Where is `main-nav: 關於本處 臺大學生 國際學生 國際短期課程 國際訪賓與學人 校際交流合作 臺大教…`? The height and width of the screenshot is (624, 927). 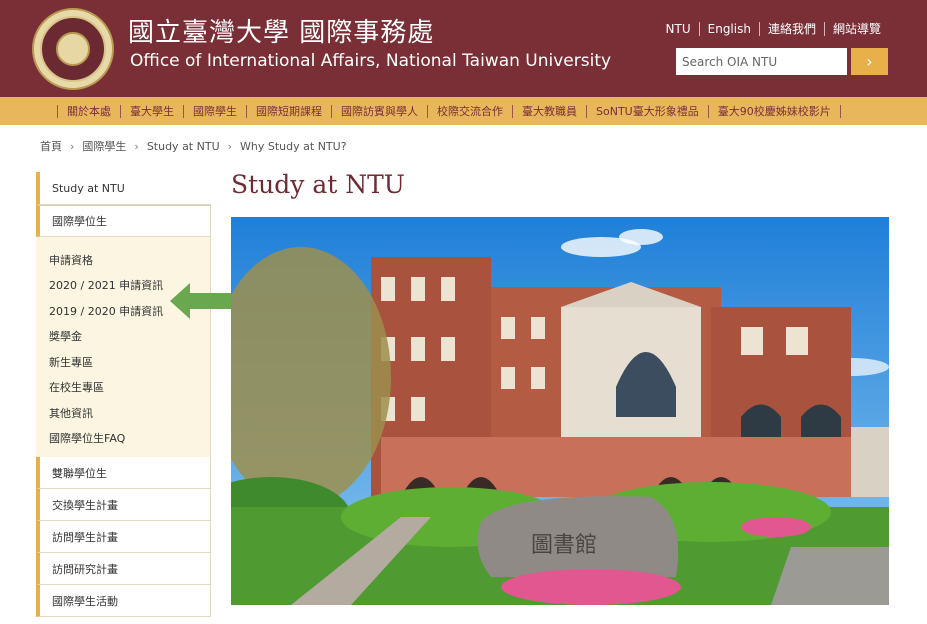 main-nav: 關於本處 臺大學生 國際學生 國際短期課程 國際訪賓與學人 校際交流合作 臺大教… is located at coordinates (463, 111).